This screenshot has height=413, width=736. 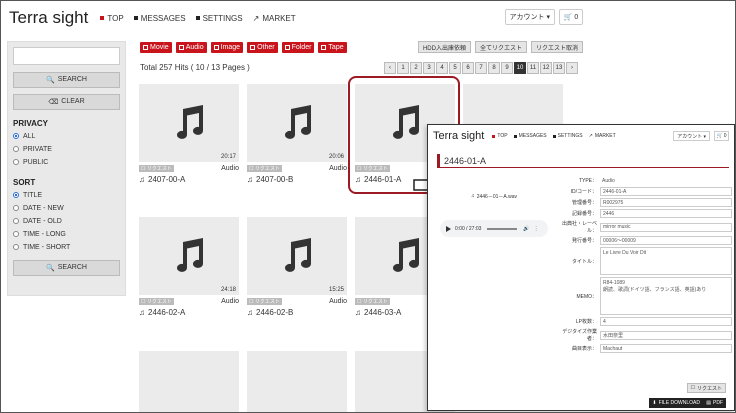 I want to click on page-prev: ‹, so click(x=390, y=68).